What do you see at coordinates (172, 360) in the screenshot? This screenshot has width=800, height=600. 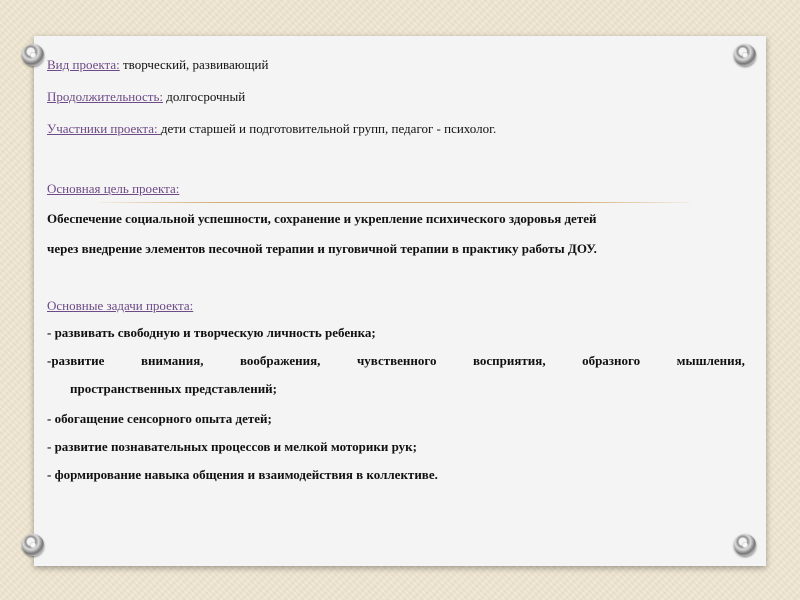 I see `task-item-2-word: внимания,` at bounding box center [172, 360].